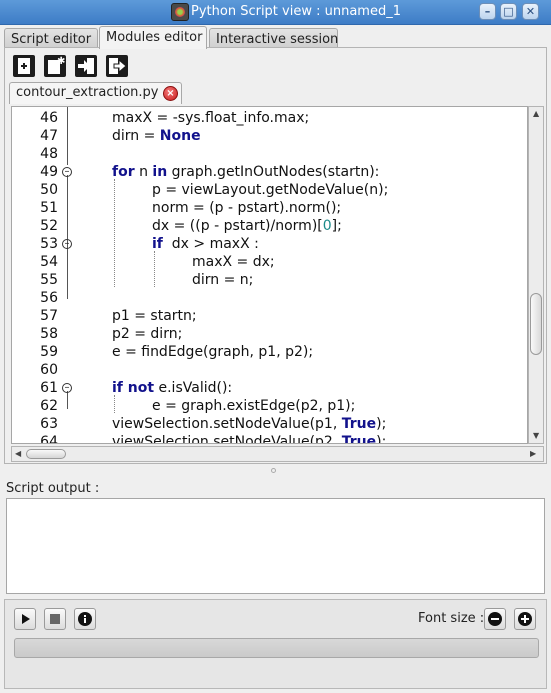 The image size is (551, 693). Describe the element at coordinates (49, 424) in the screenshot. I see `line-number: 63` at that location.